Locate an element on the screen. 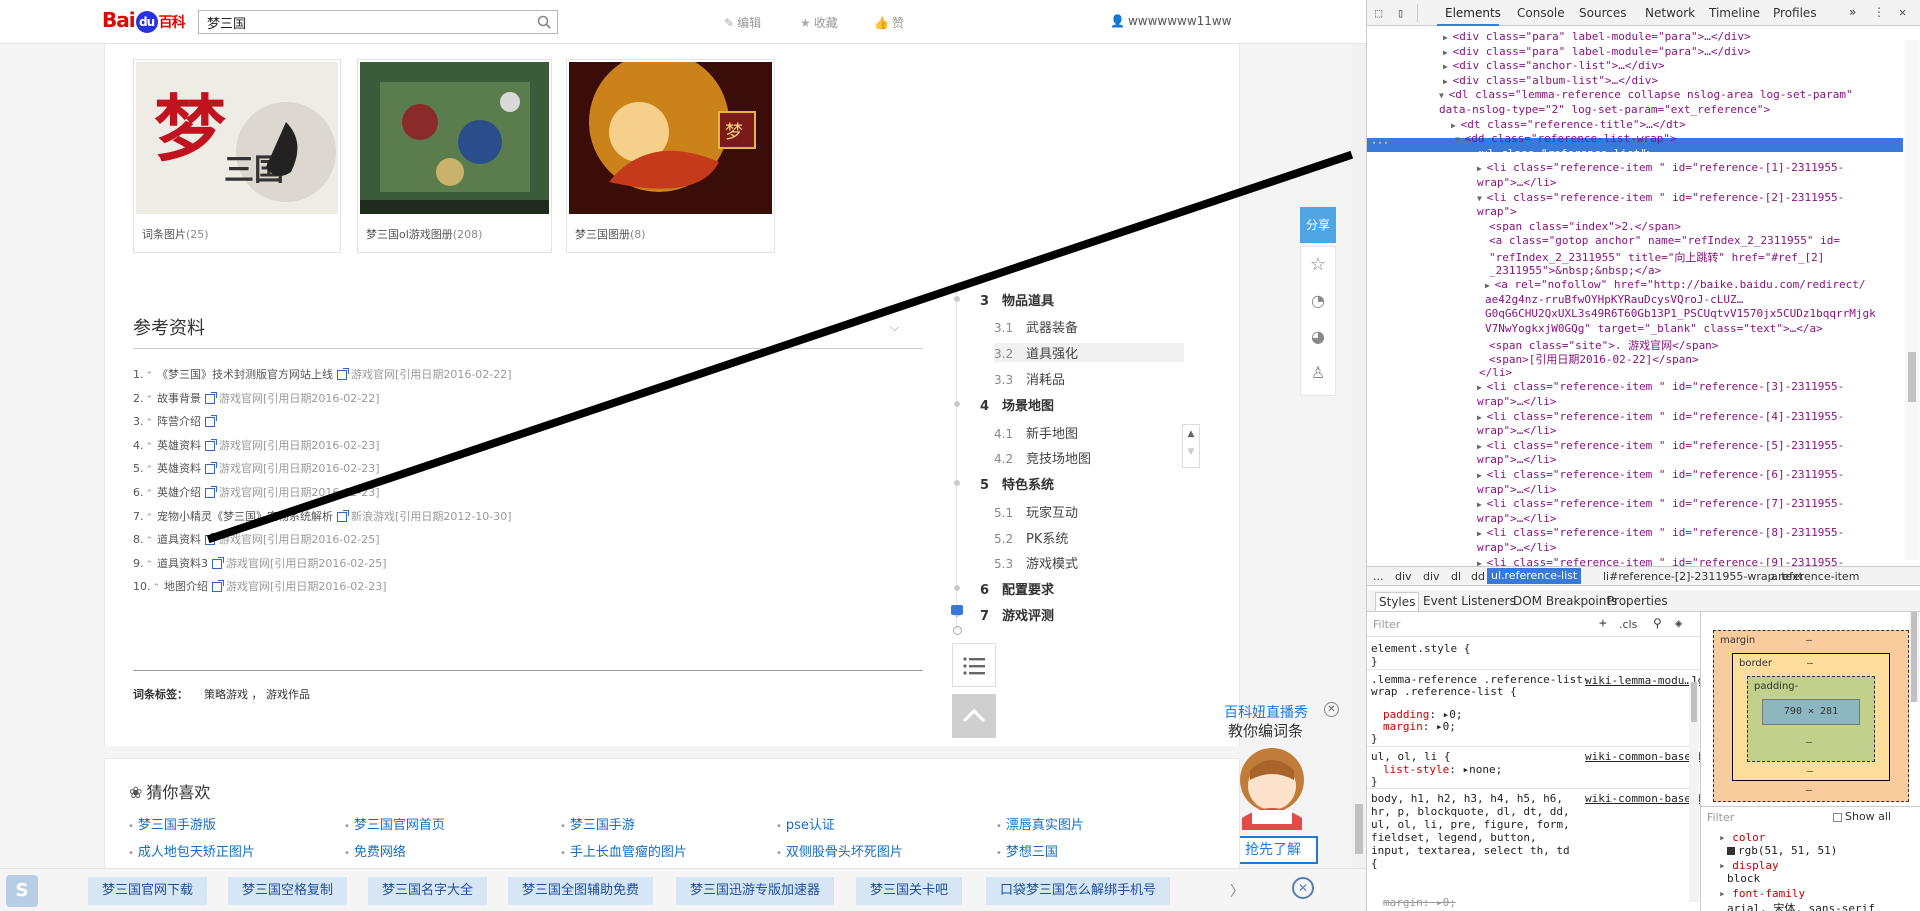  related-search-chip: 梦三国迅游专版加速器 is located at coordinates (755, 891).